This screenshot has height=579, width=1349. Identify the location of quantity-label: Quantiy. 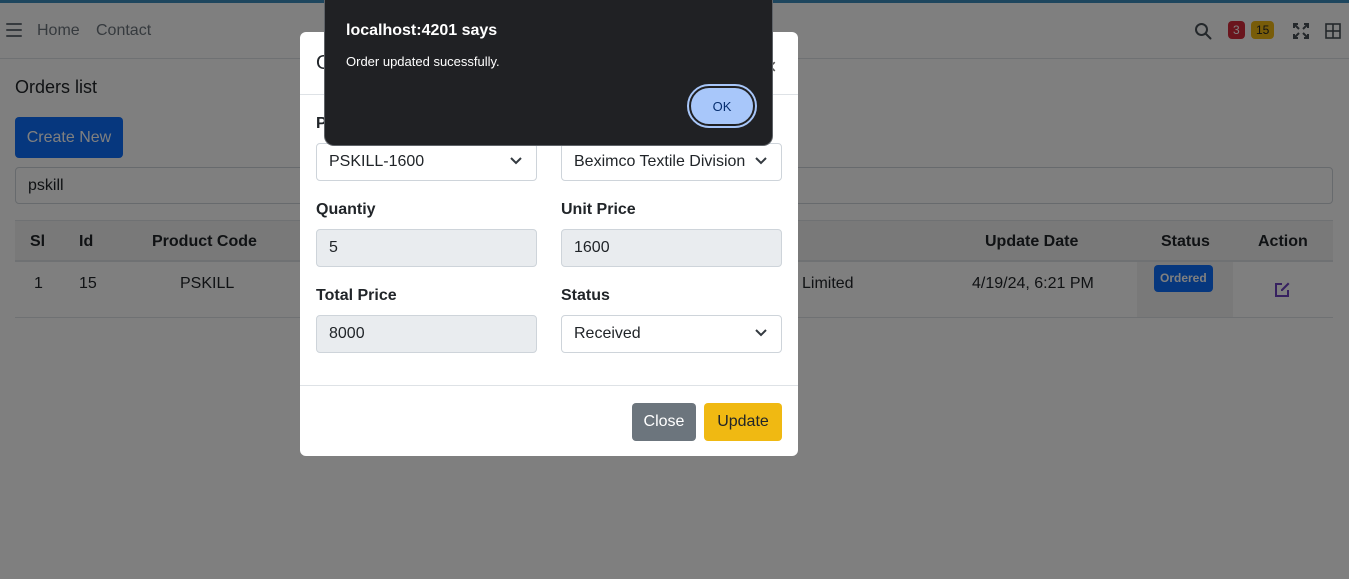
(346, 209).